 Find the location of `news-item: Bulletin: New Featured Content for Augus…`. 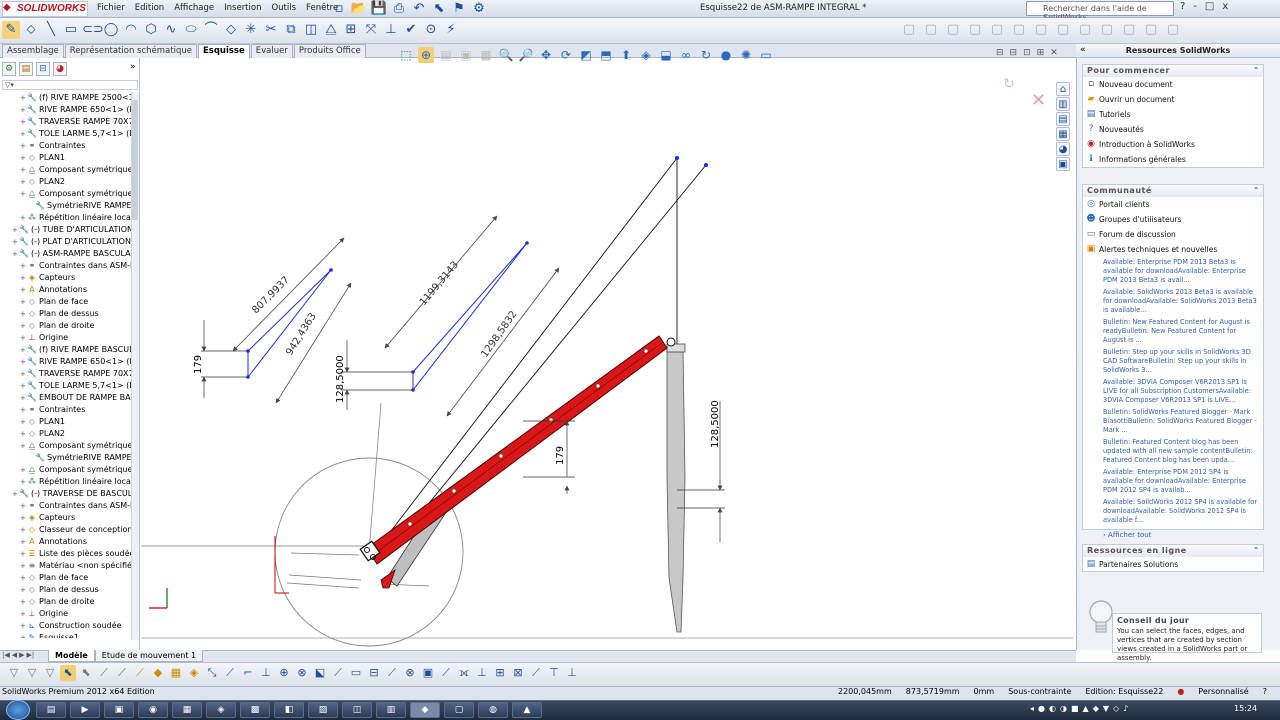

news-item: Bulletin: New Featured Content for Augus… is located at coordinates (1173, 332).